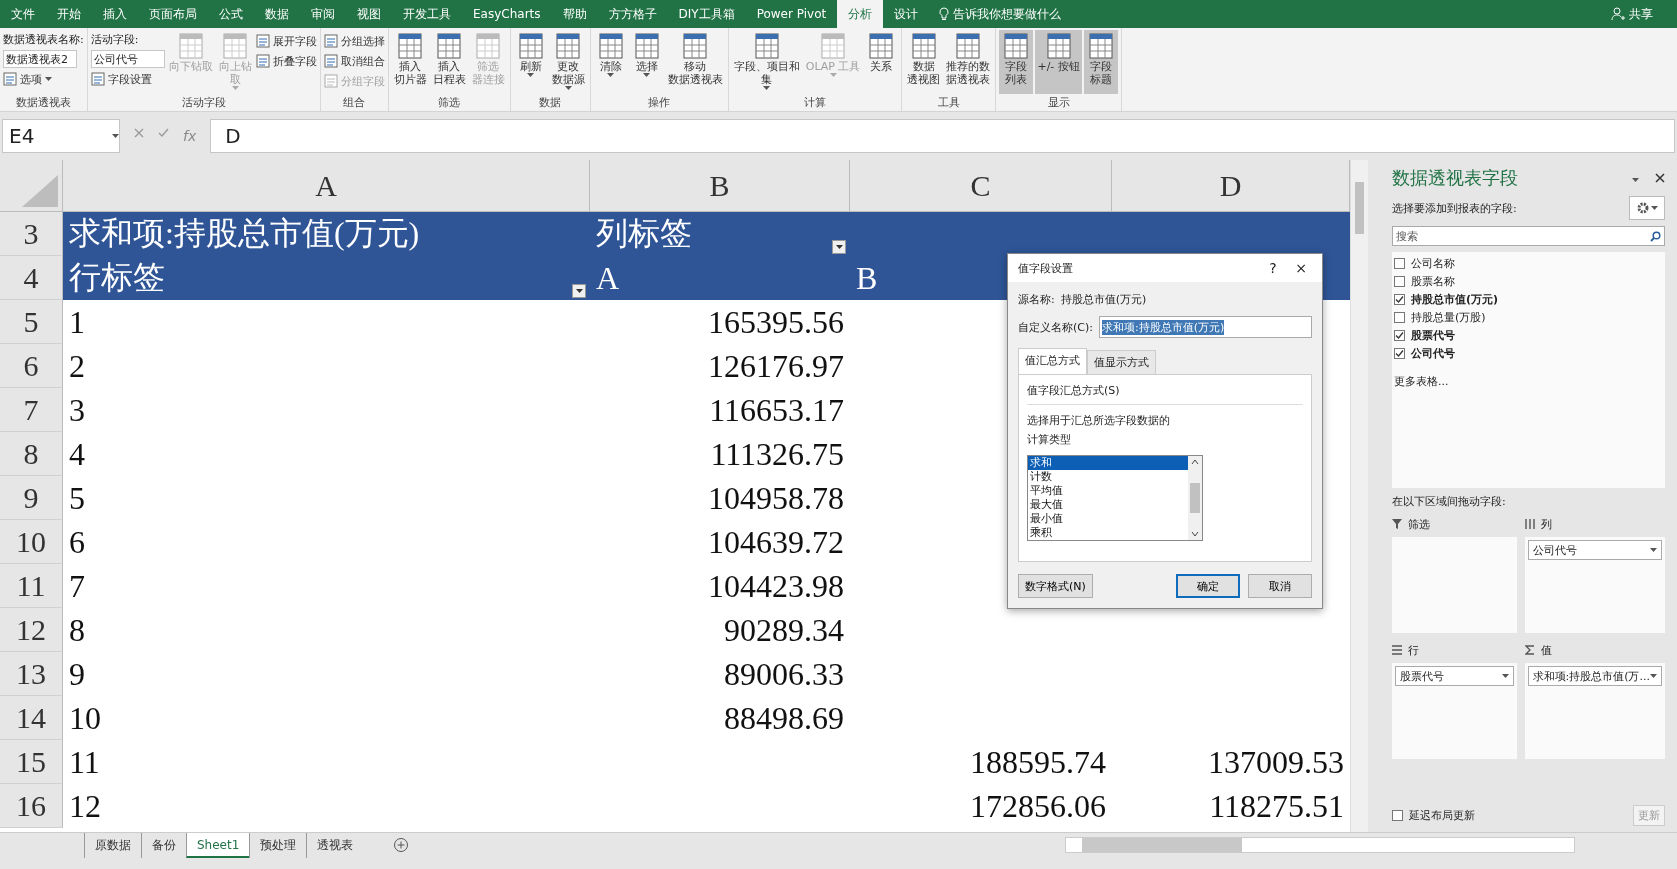 Image resolution: width=1677 pixels, height=869 pixels. What do you see at coordinates (1205, 327) in the screenshot?
I see `custom-name-field: 求和项:持股总市值(万元)` at bounding box center [1205, 327].